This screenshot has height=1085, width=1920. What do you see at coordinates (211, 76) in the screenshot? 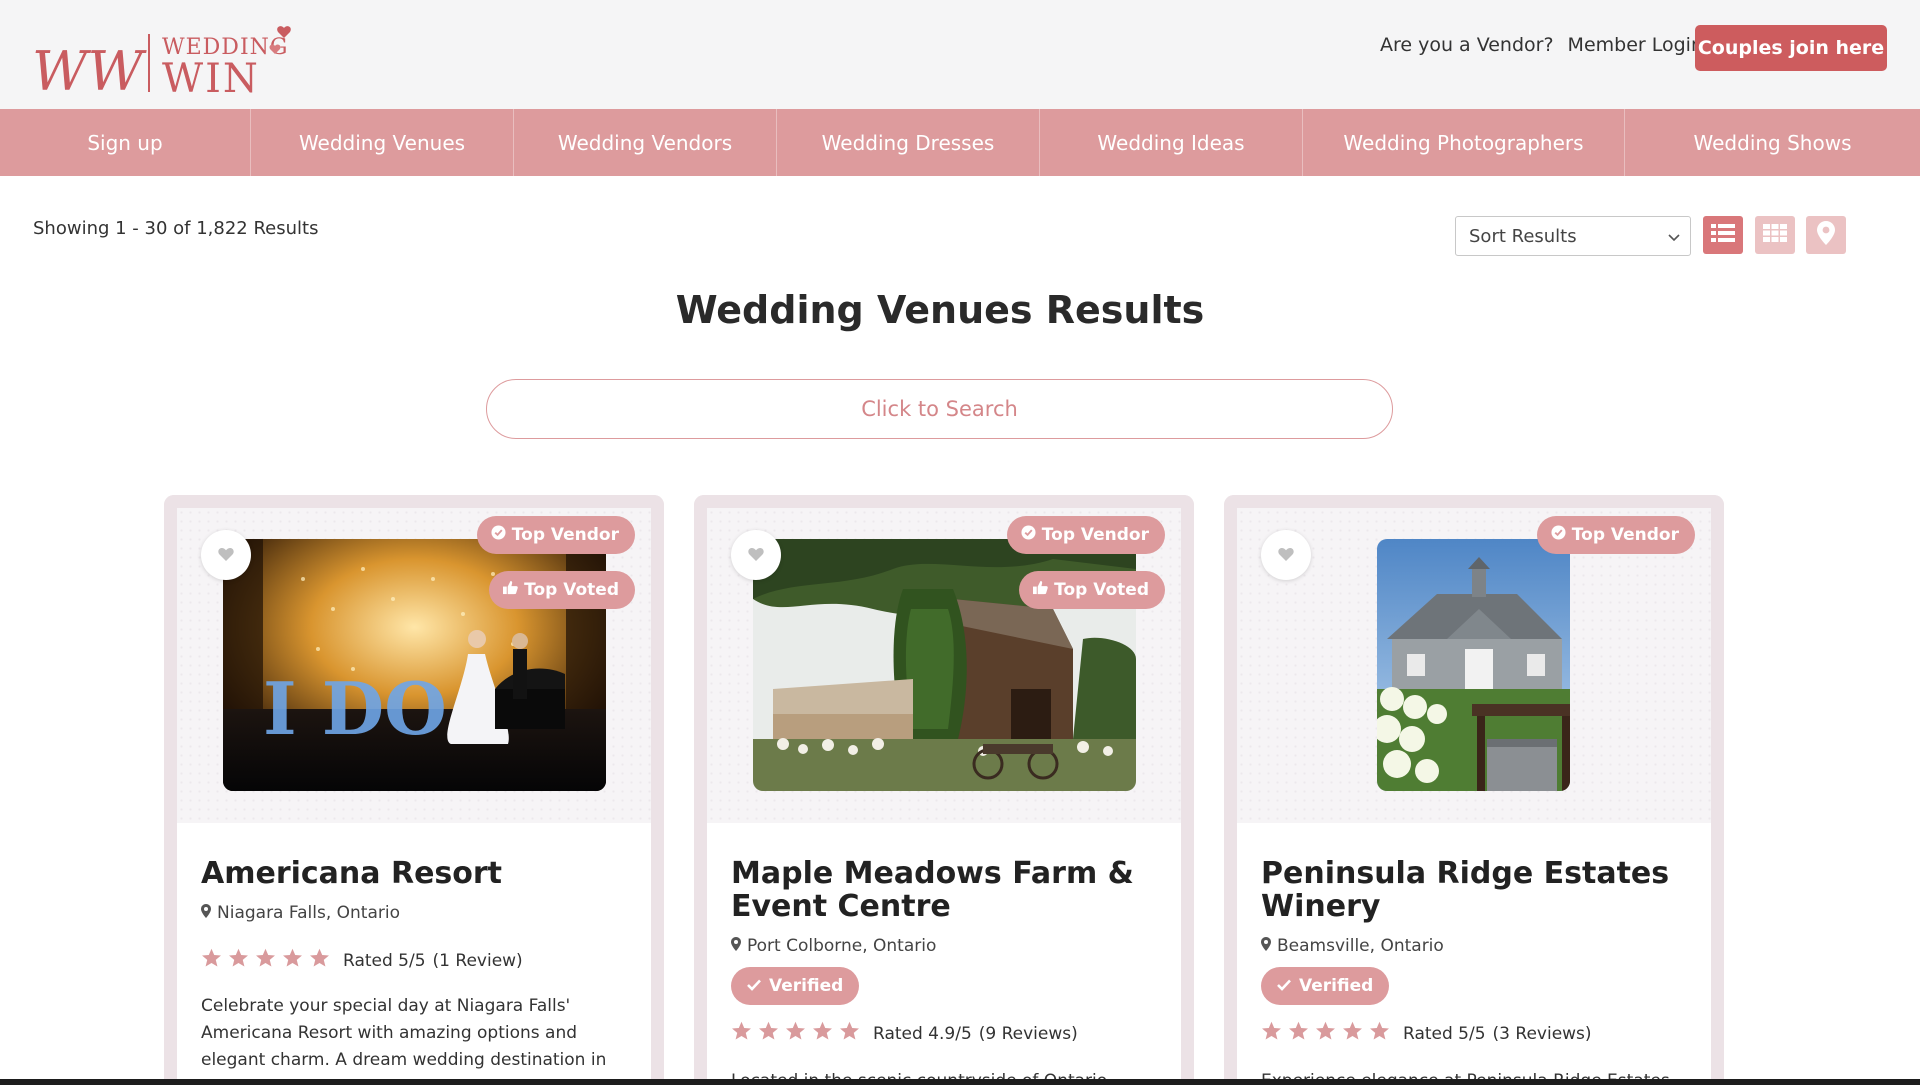
I see `logo-line-2: WIN` at bounding box center [211, 76].